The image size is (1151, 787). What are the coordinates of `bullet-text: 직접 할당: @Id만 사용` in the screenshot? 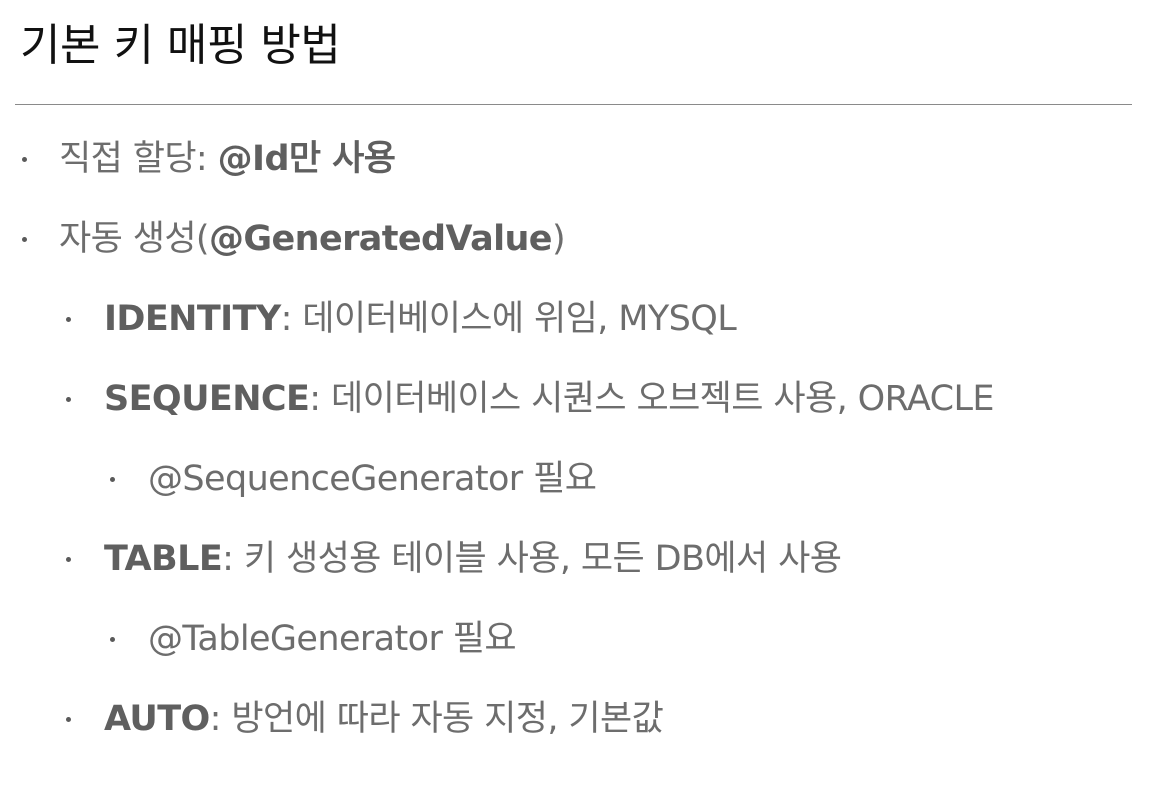 It's located at (227, 159).